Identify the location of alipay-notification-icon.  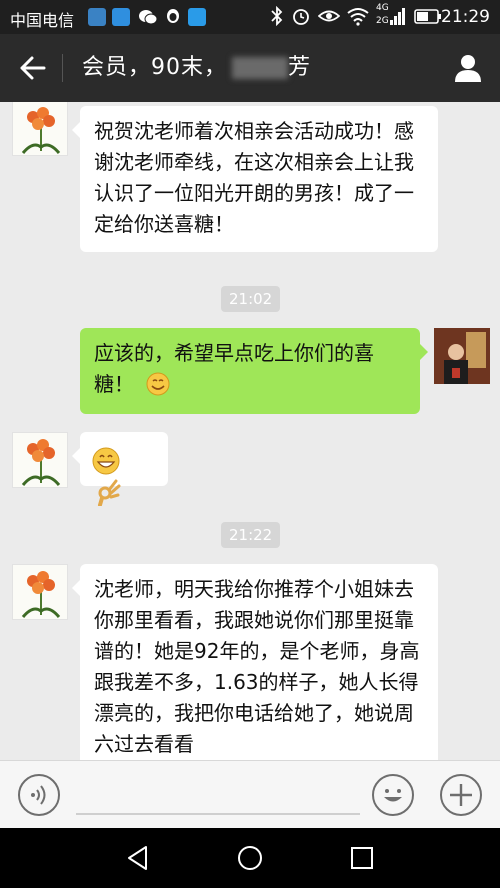
(197, 17).